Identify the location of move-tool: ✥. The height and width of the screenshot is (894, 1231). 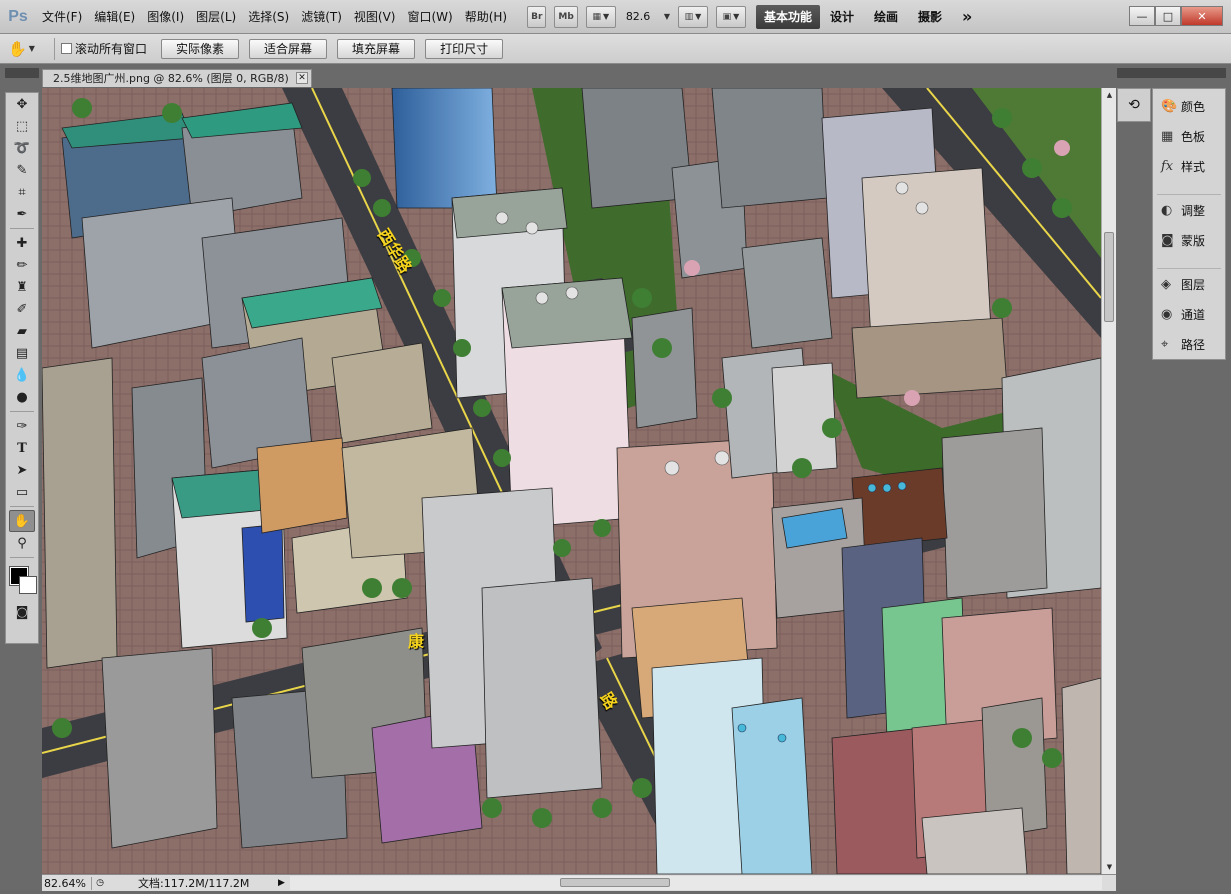
(22, 104).